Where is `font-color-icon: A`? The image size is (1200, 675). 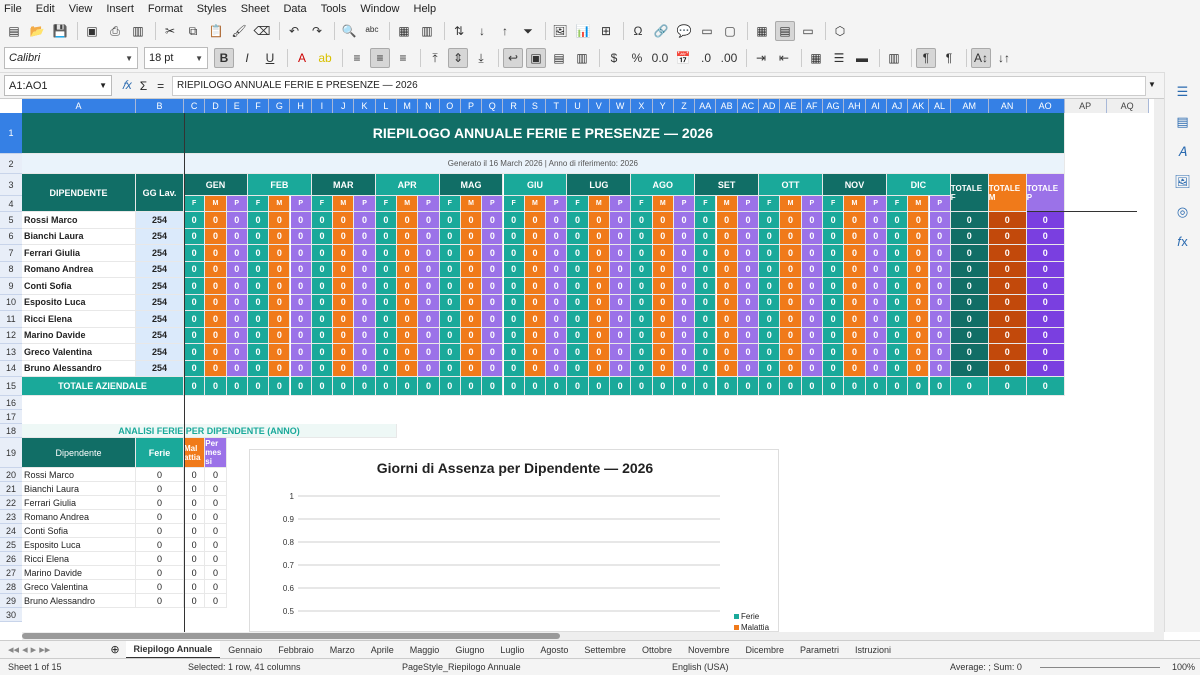 font-color-icon: A is located at coordinates (302, 58).